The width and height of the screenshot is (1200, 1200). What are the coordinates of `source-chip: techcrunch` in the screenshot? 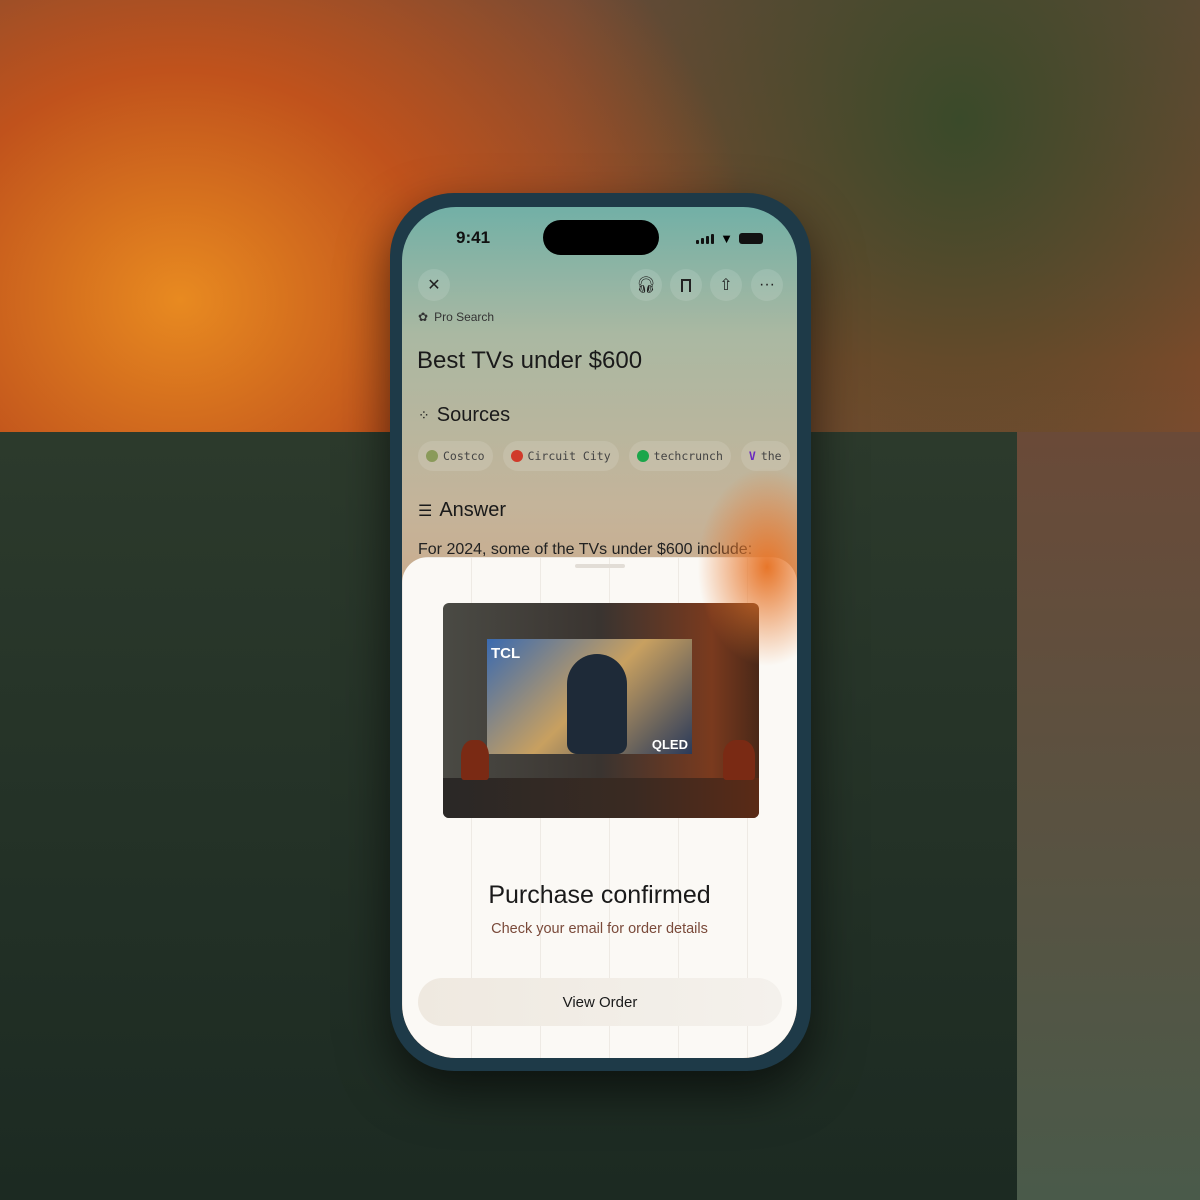 It's located at (679, 456).